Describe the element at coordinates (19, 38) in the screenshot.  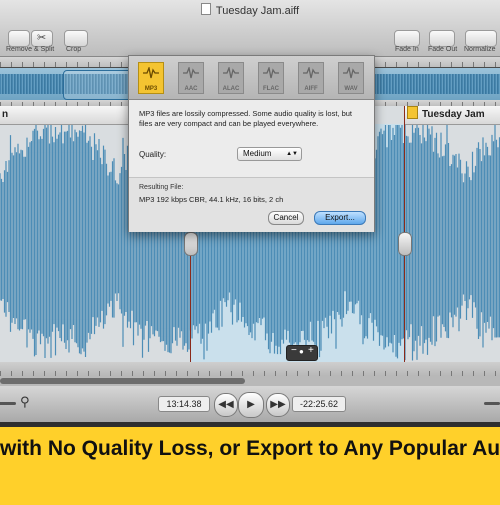
I see `remove-button` at that location.